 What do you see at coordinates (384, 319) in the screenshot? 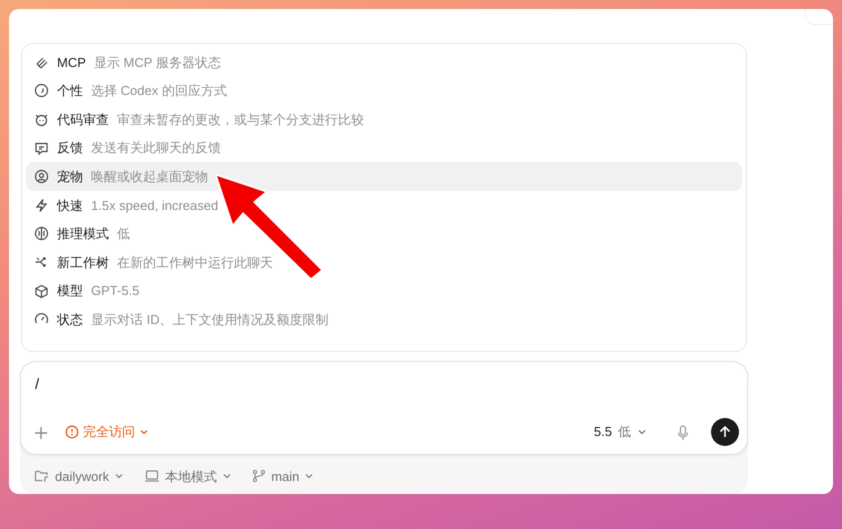
I see `menu-item: 状态 显示对话 ID、上下文使用情况及额度限制` at bounding box center [384, 319].